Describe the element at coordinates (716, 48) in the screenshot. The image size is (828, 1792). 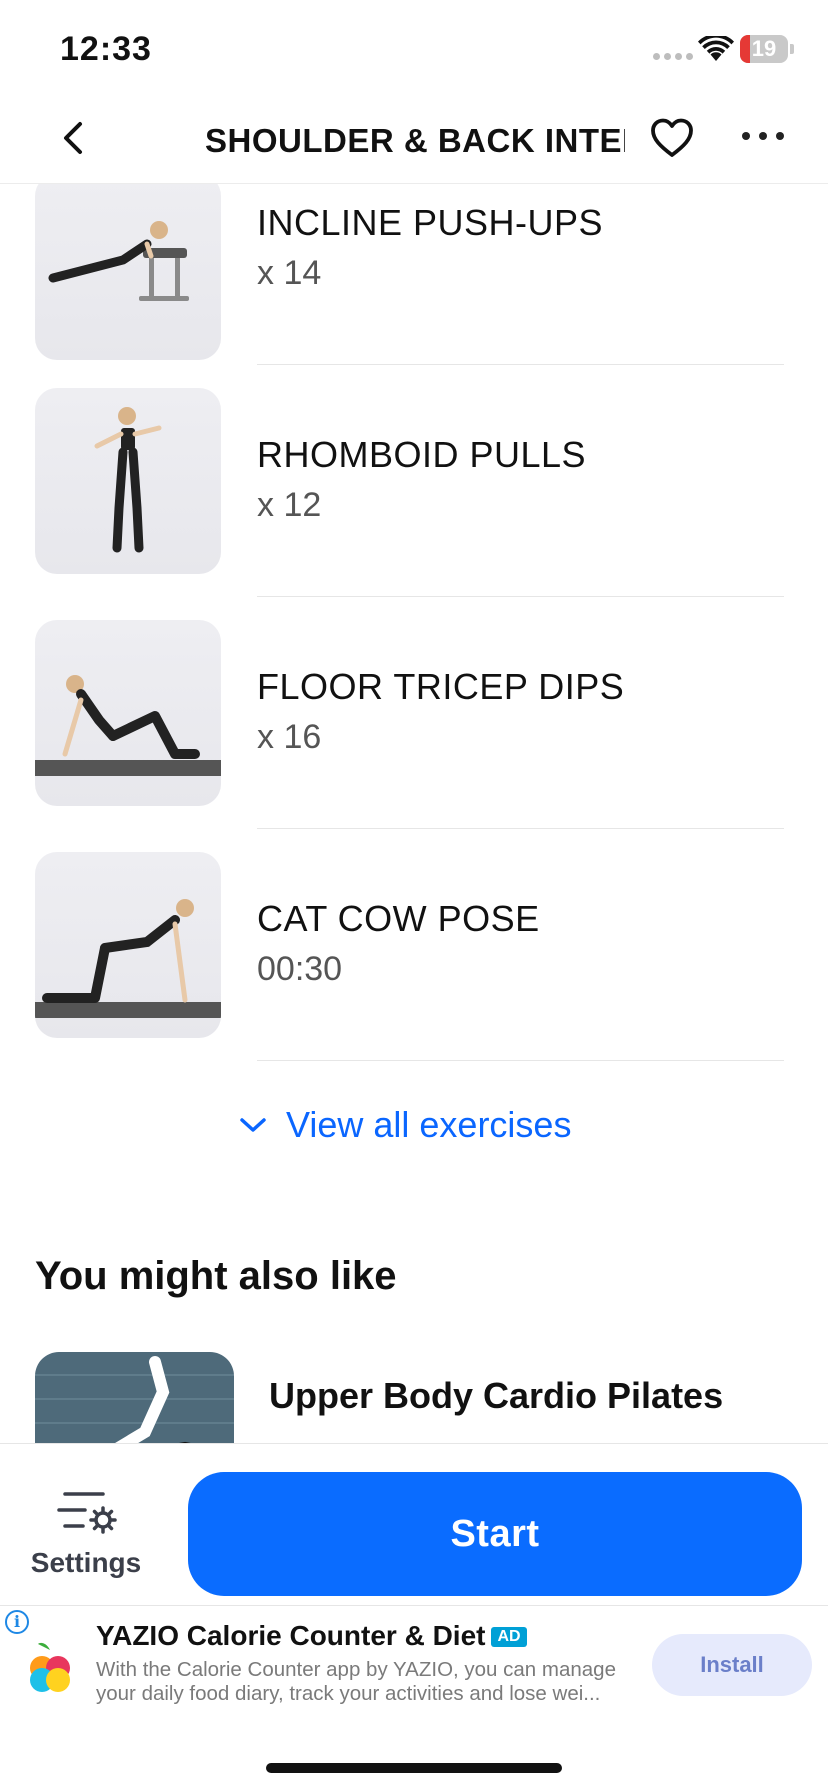
I see `wifi-icon` at that location.